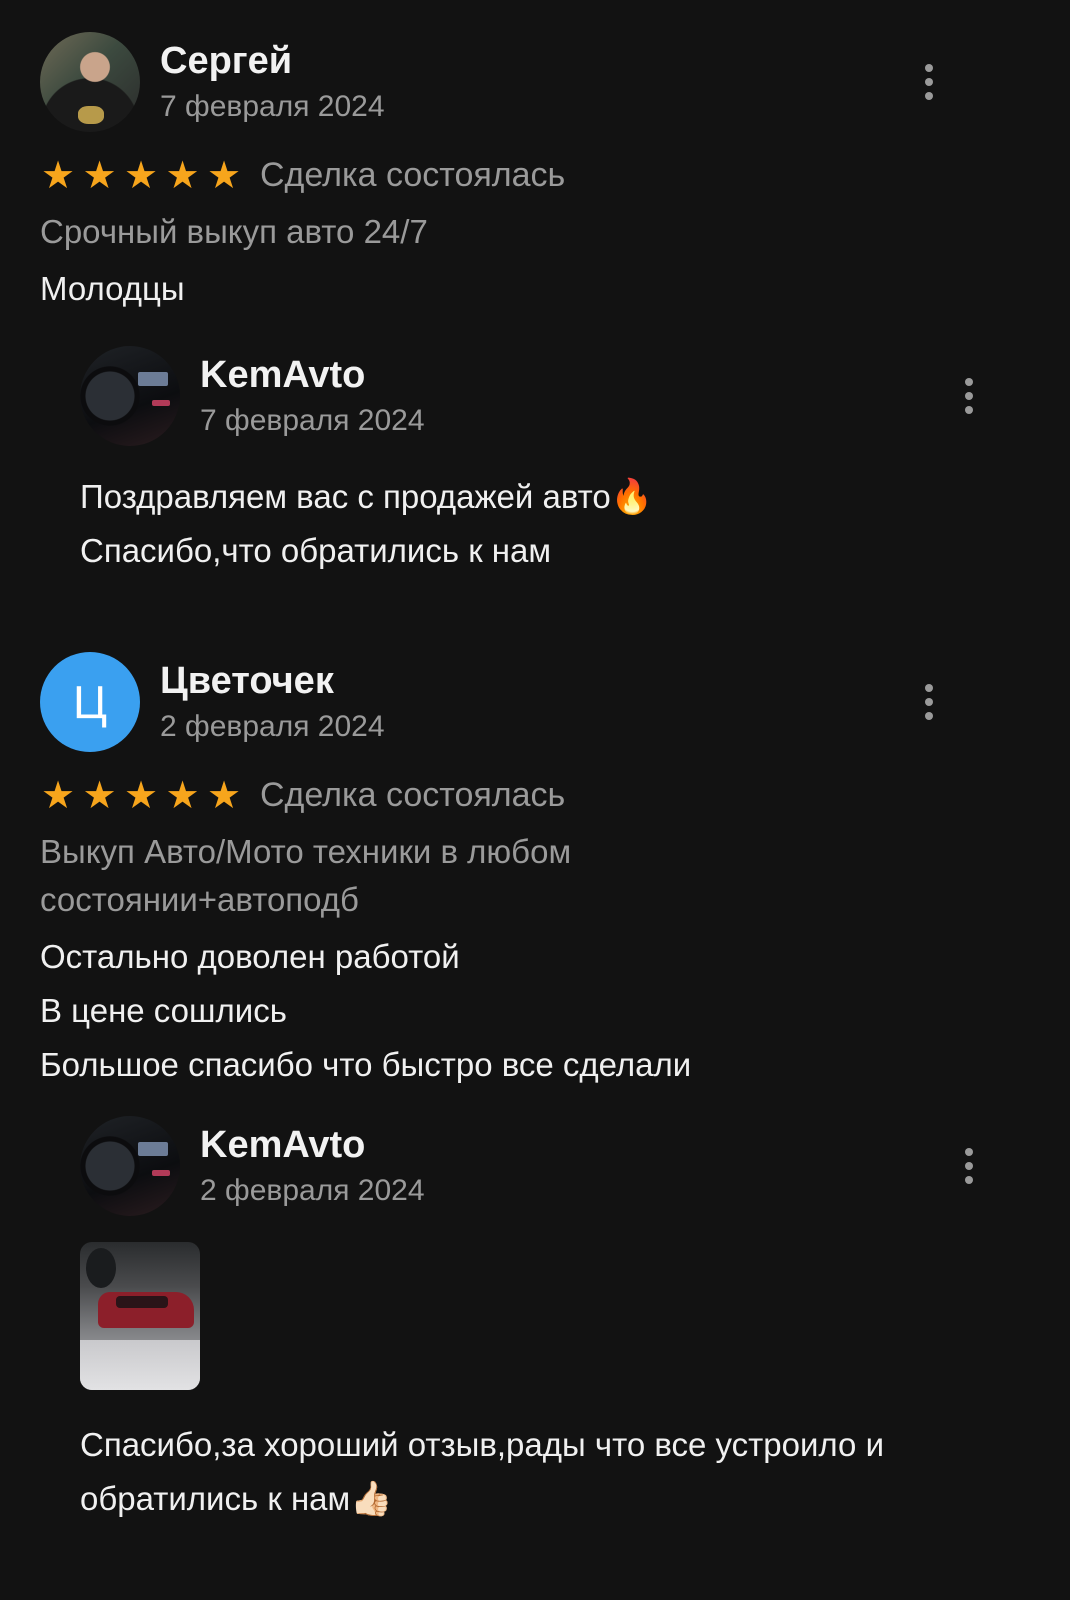  What do you see at coordinates (306, 851) in the screenshot?
I see `service-line: Выкуп Авто/Мото техники в любом` at bounding box center [306, 851].